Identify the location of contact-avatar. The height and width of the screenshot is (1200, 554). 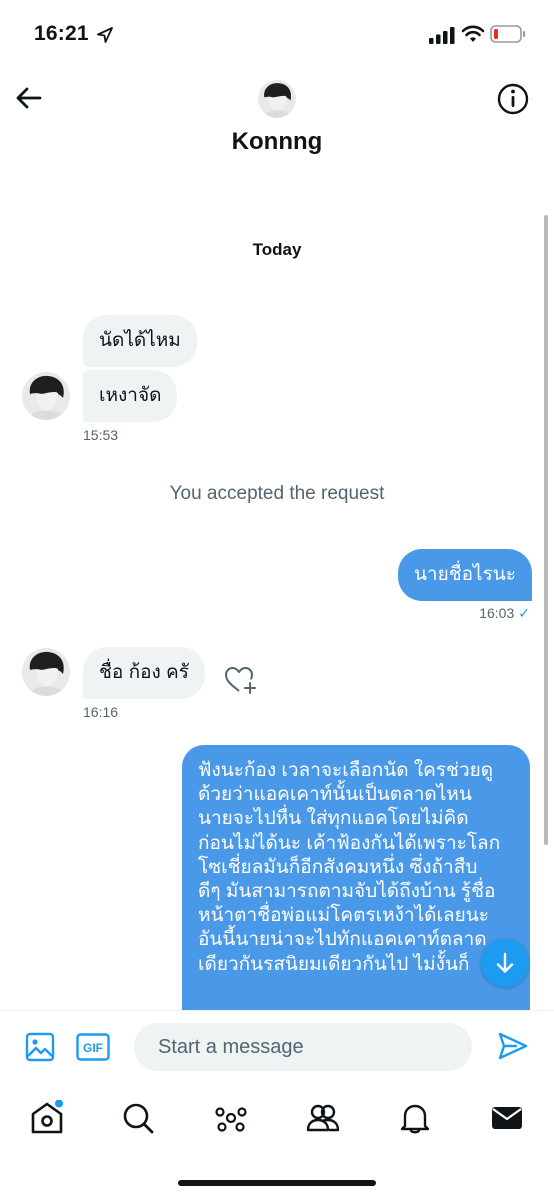
(277, 99).